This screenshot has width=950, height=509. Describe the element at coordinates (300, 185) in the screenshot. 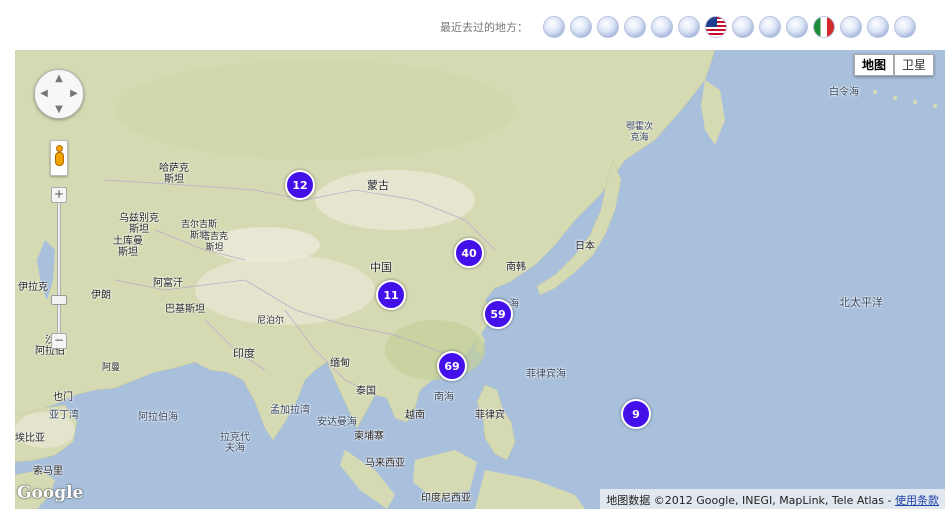

I see `cluster-marker-12: 12` at that location.